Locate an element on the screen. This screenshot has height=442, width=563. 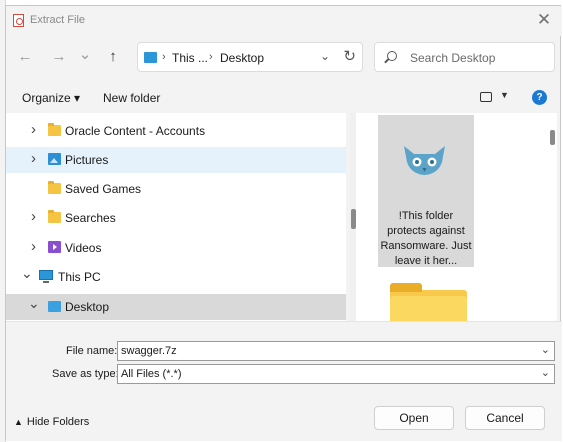
nav-item-label: Desktop is located at coordinates (87, 307).